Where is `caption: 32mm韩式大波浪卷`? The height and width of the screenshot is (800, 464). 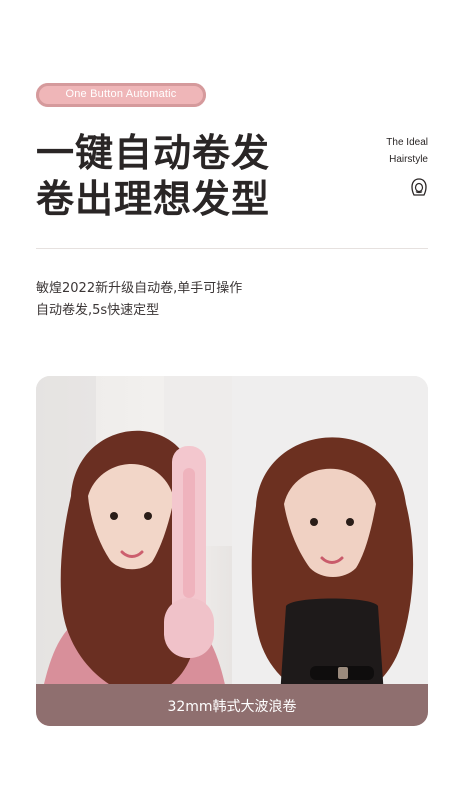
caption: 32mm韩式大波浪卷 is located at coordinates (232, 707).